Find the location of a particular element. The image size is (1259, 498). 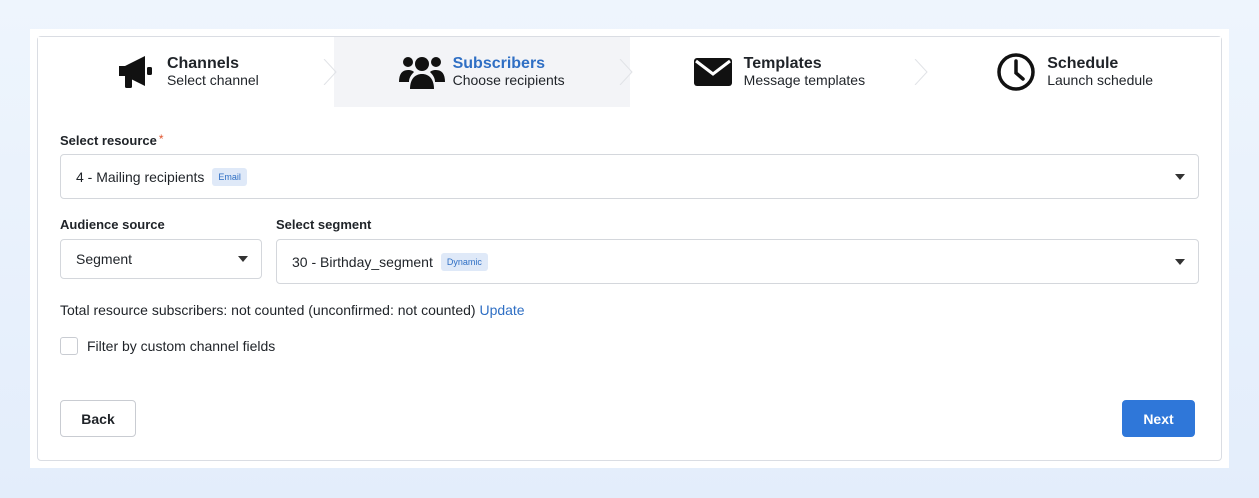

filter-checkbox is located at coordinates (69, 346).